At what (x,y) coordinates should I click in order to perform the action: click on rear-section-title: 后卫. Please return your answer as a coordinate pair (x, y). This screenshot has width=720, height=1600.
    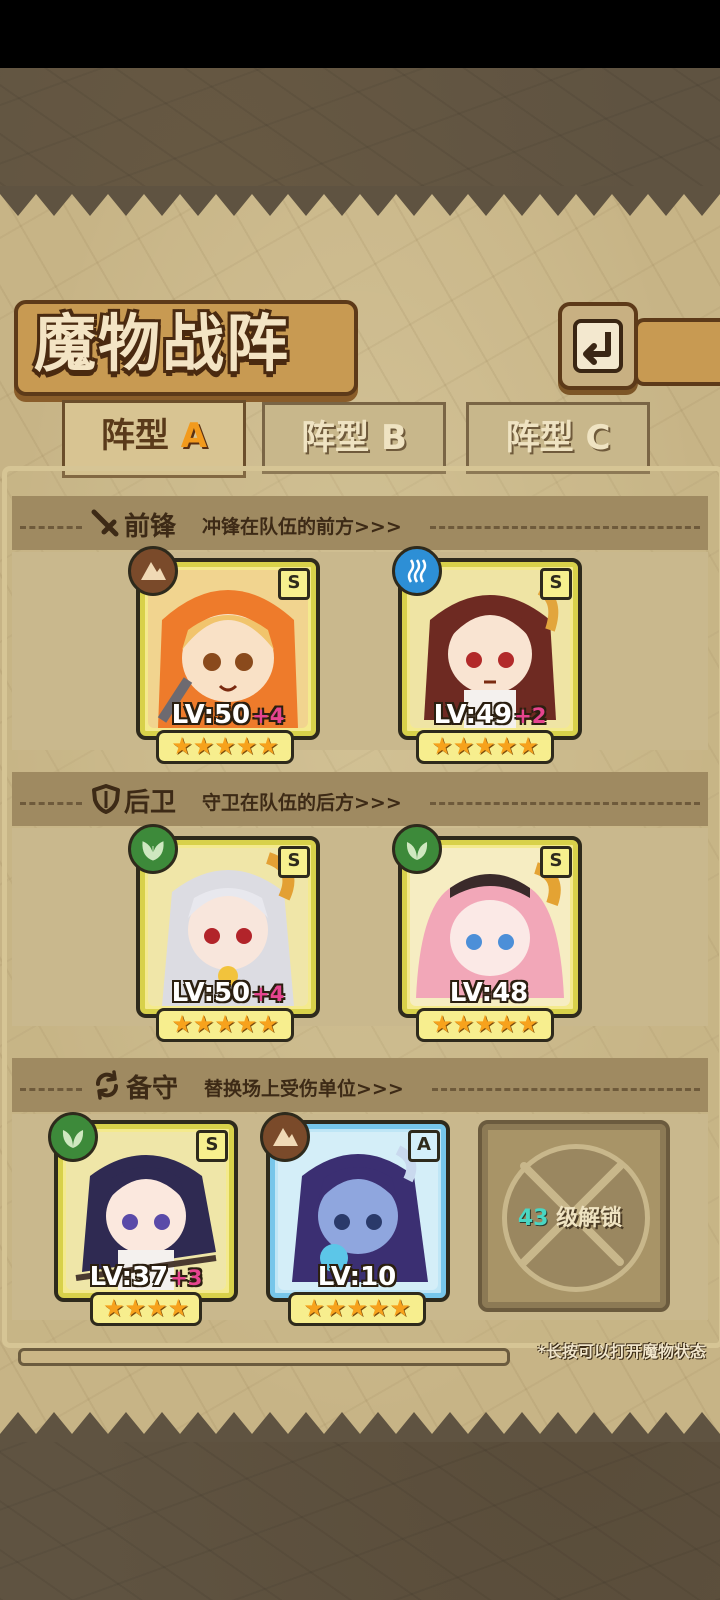
    Looking at the image, I should click on (150, 803).